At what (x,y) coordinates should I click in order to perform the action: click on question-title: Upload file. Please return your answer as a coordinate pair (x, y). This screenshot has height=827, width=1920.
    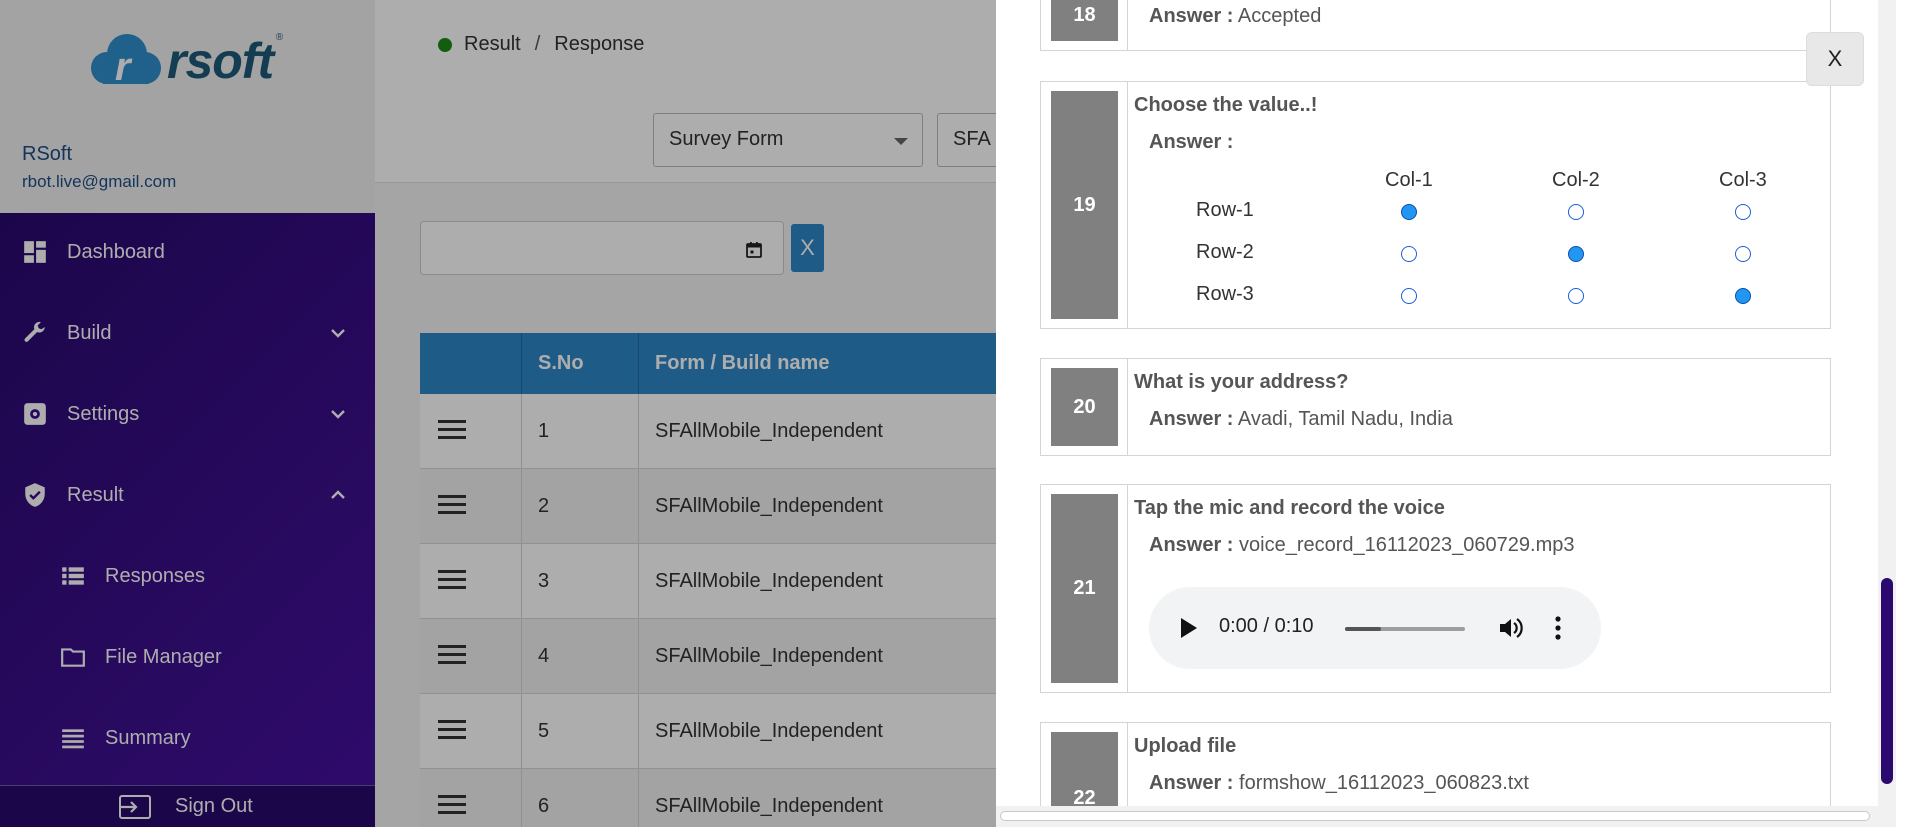
    Looking at the image, I should click on (1185, 746).